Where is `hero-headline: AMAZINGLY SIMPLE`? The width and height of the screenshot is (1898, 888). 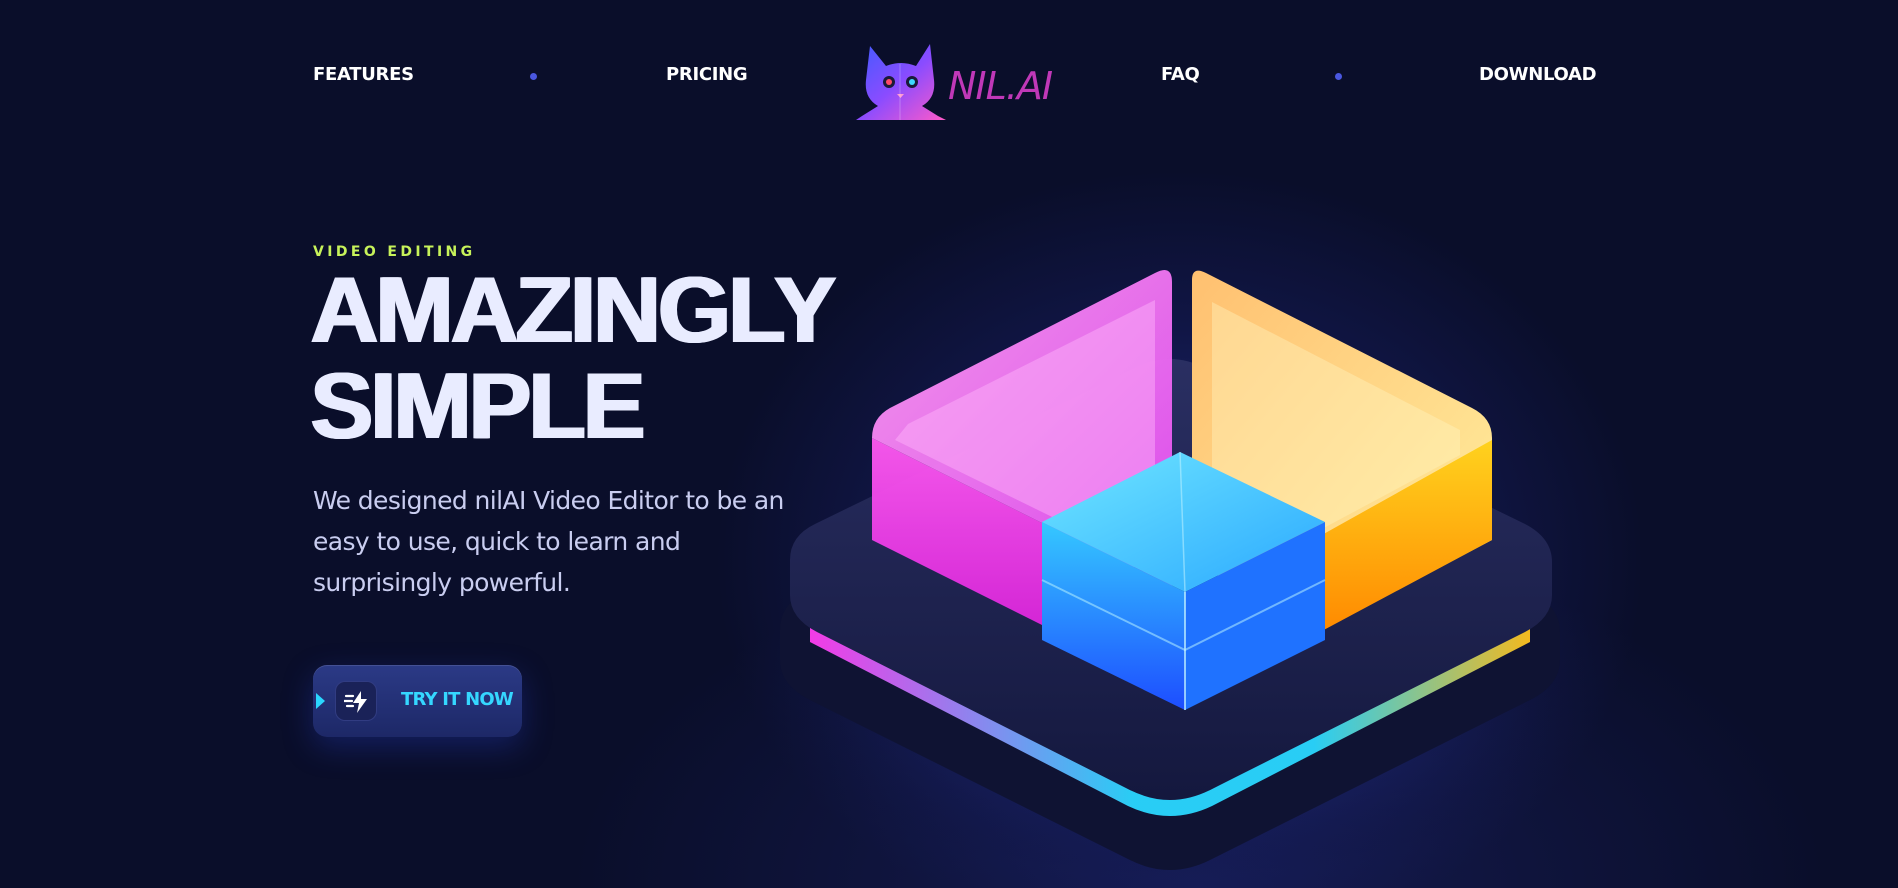 hero-headline: AMAZINGLY SIMPLE is located at coordinates (573, 357).